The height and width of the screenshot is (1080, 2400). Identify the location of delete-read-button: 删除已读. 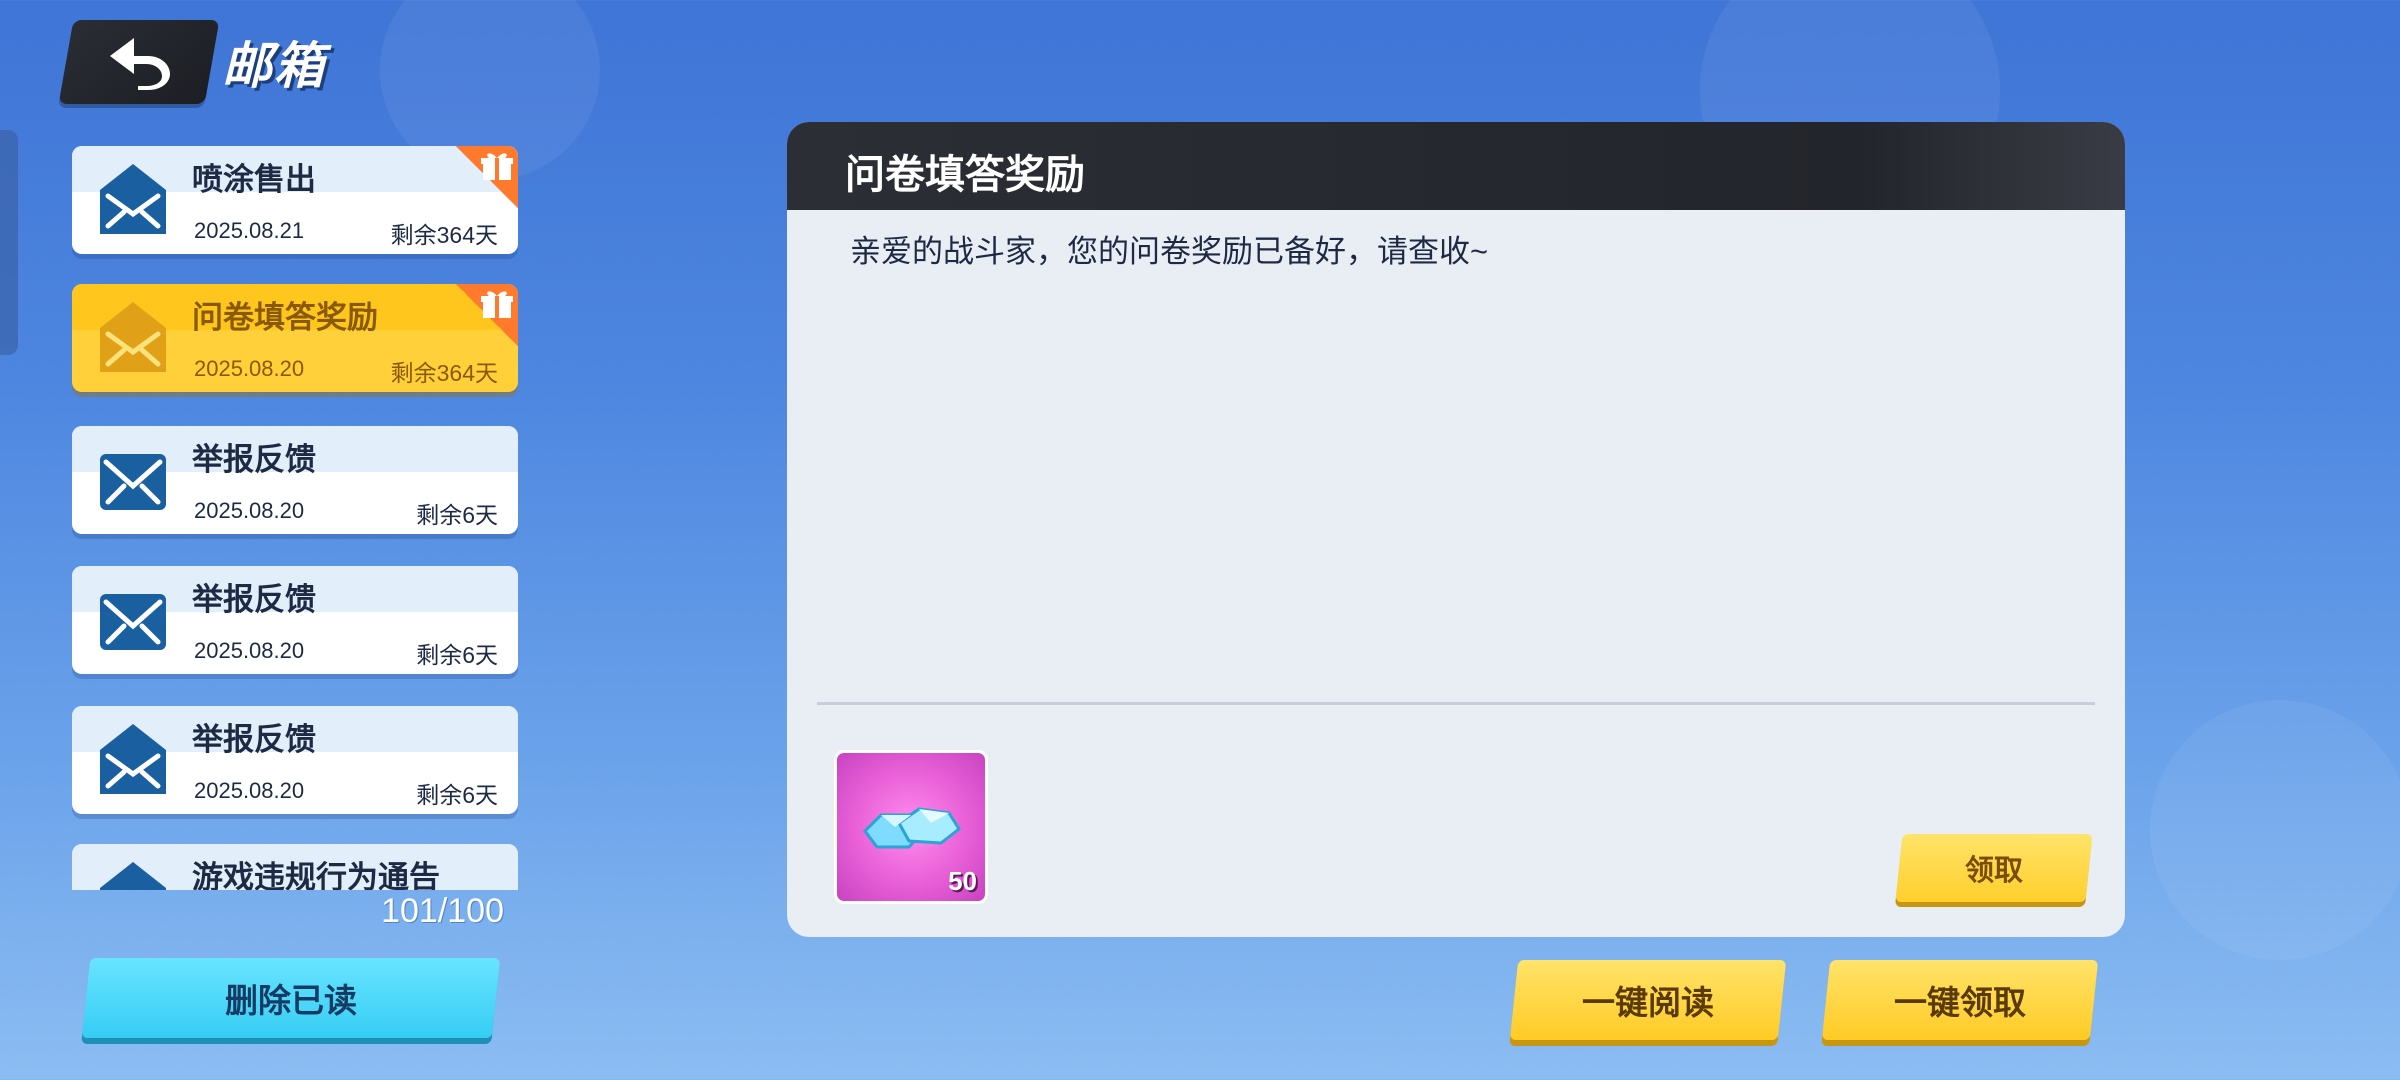
(291, 998).